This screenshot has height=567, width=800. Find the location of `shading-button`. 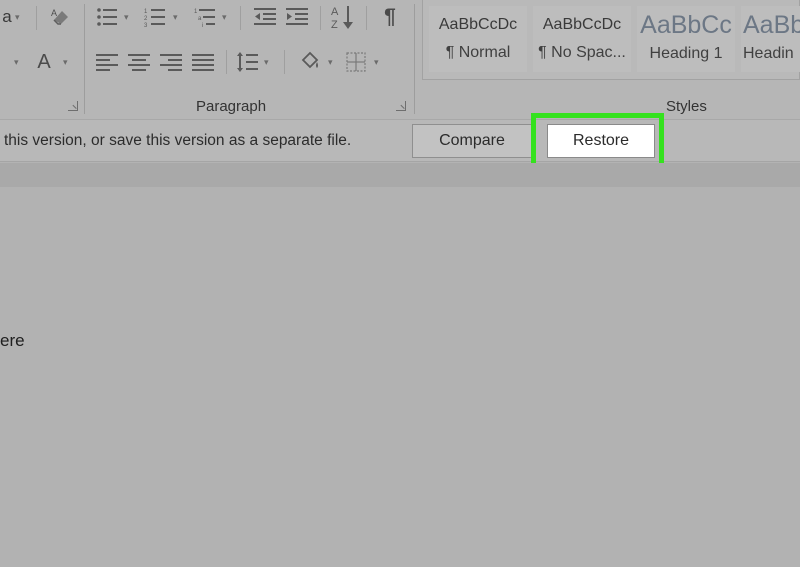

shading-button is located at coordinates (310, 62).